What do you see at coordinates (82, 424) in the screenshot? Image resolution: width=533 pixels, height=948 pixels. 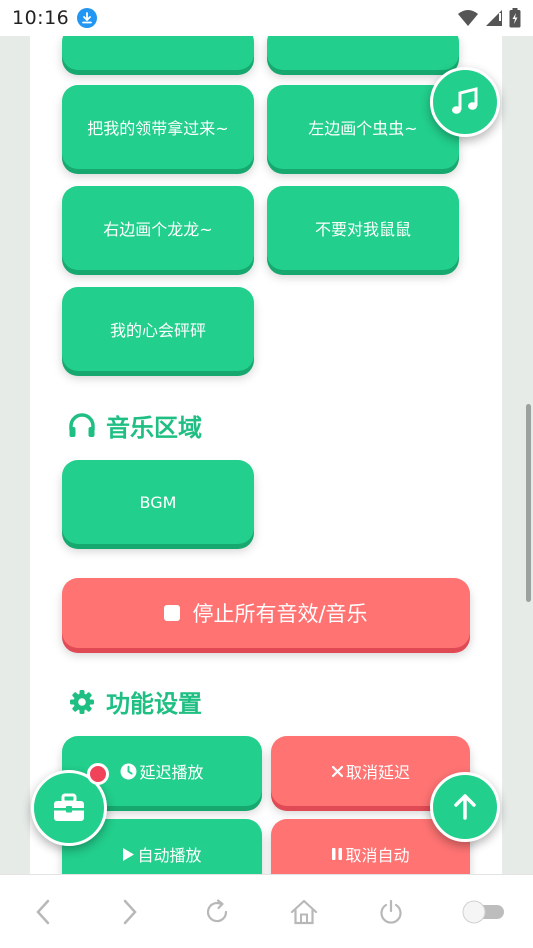 I see `headphones-icon` at bounding box center [82, 424].